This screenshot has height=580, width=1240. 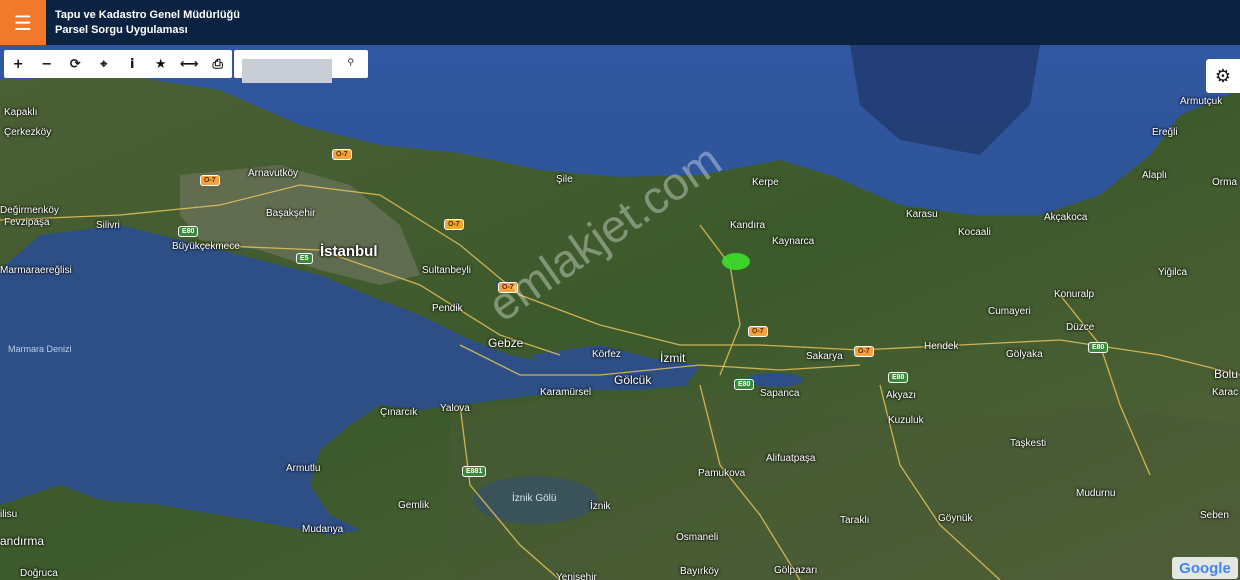 What do you see at coordinates (633, 380) in the screenshot?
I see `place-label: Gölcük` at bounding box center [633, 380].